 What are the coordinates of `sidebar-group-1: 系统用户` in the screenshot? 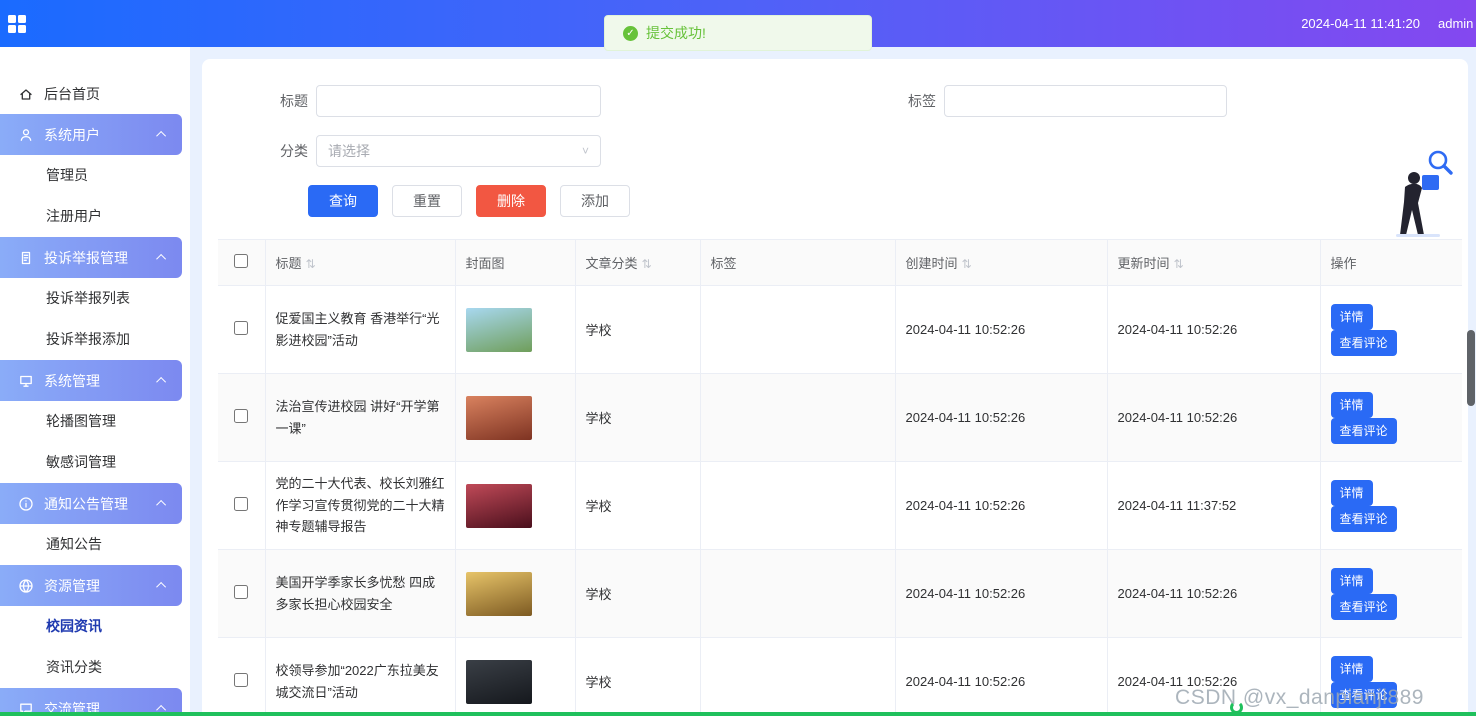 It's located at (91, 134).